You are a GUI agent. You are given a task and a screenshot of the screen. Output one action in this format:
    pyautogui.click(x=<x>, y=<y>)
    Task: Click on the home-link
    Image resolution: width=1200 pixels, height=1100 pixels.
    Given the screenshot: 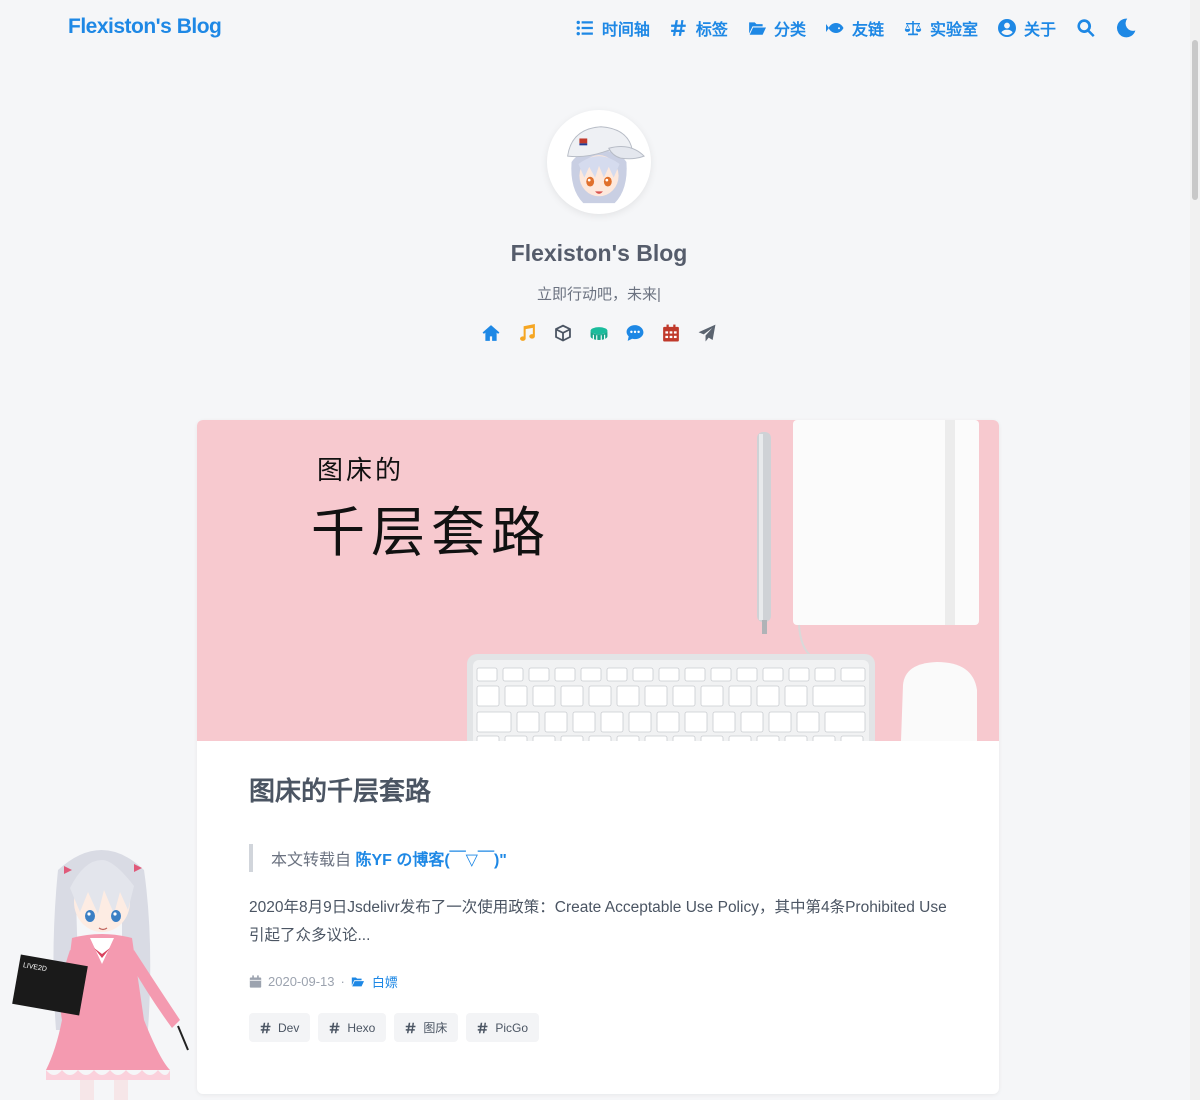 What is the action you would take?
    pyautogui.click(x=491, y=333)
    